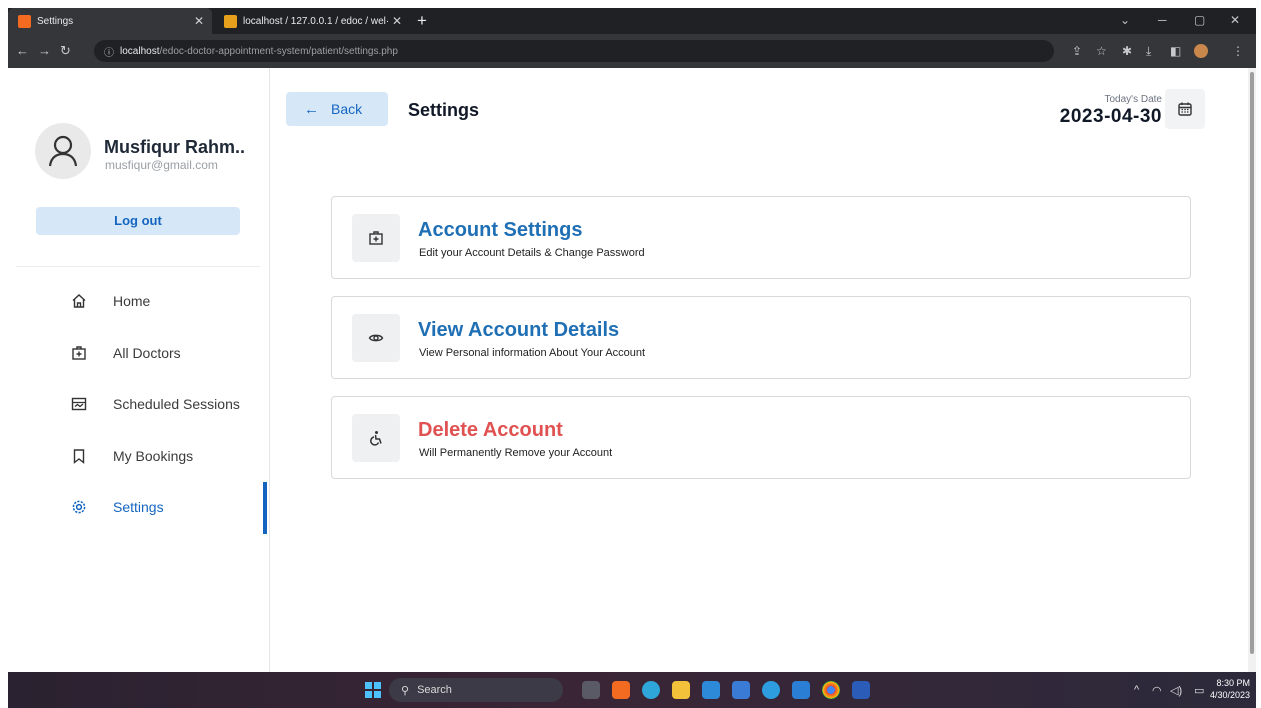 Image resolution: width=1261 pixels, height=708 pixels. What do you see at coordinates (1201, 51) in the screenshot?
I see `profile-avatar` at bounding box center [1201, 51].